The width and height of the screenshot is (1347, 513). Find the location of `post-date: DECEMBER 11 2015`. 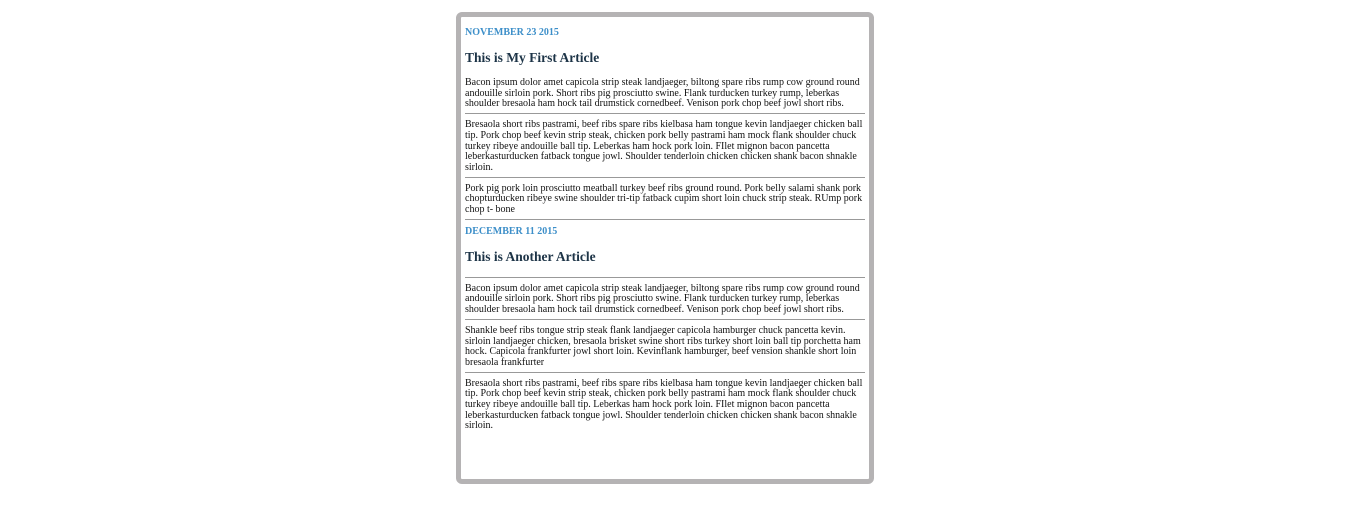

post-date: DECEMBER 11 2015 is located at coordinates (511, 231).